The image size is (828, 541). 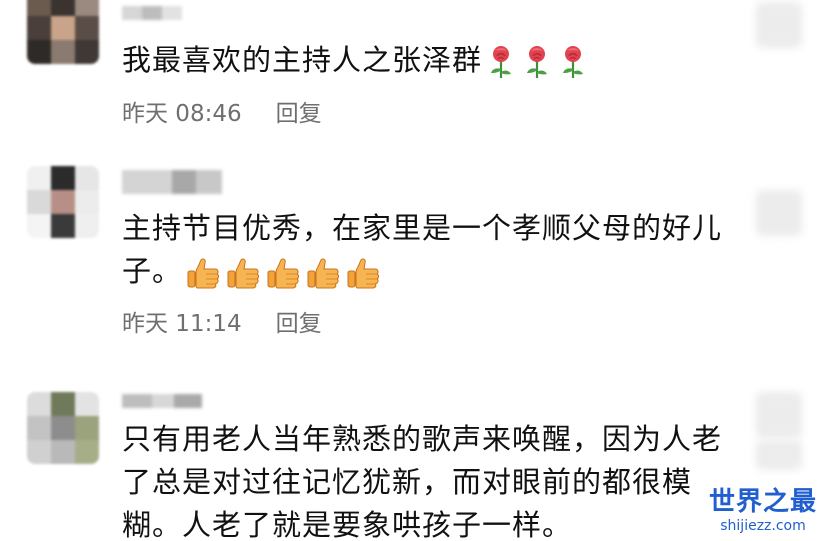 I want to click on watermark-title: 世界之最, so click(x=762, y=502).